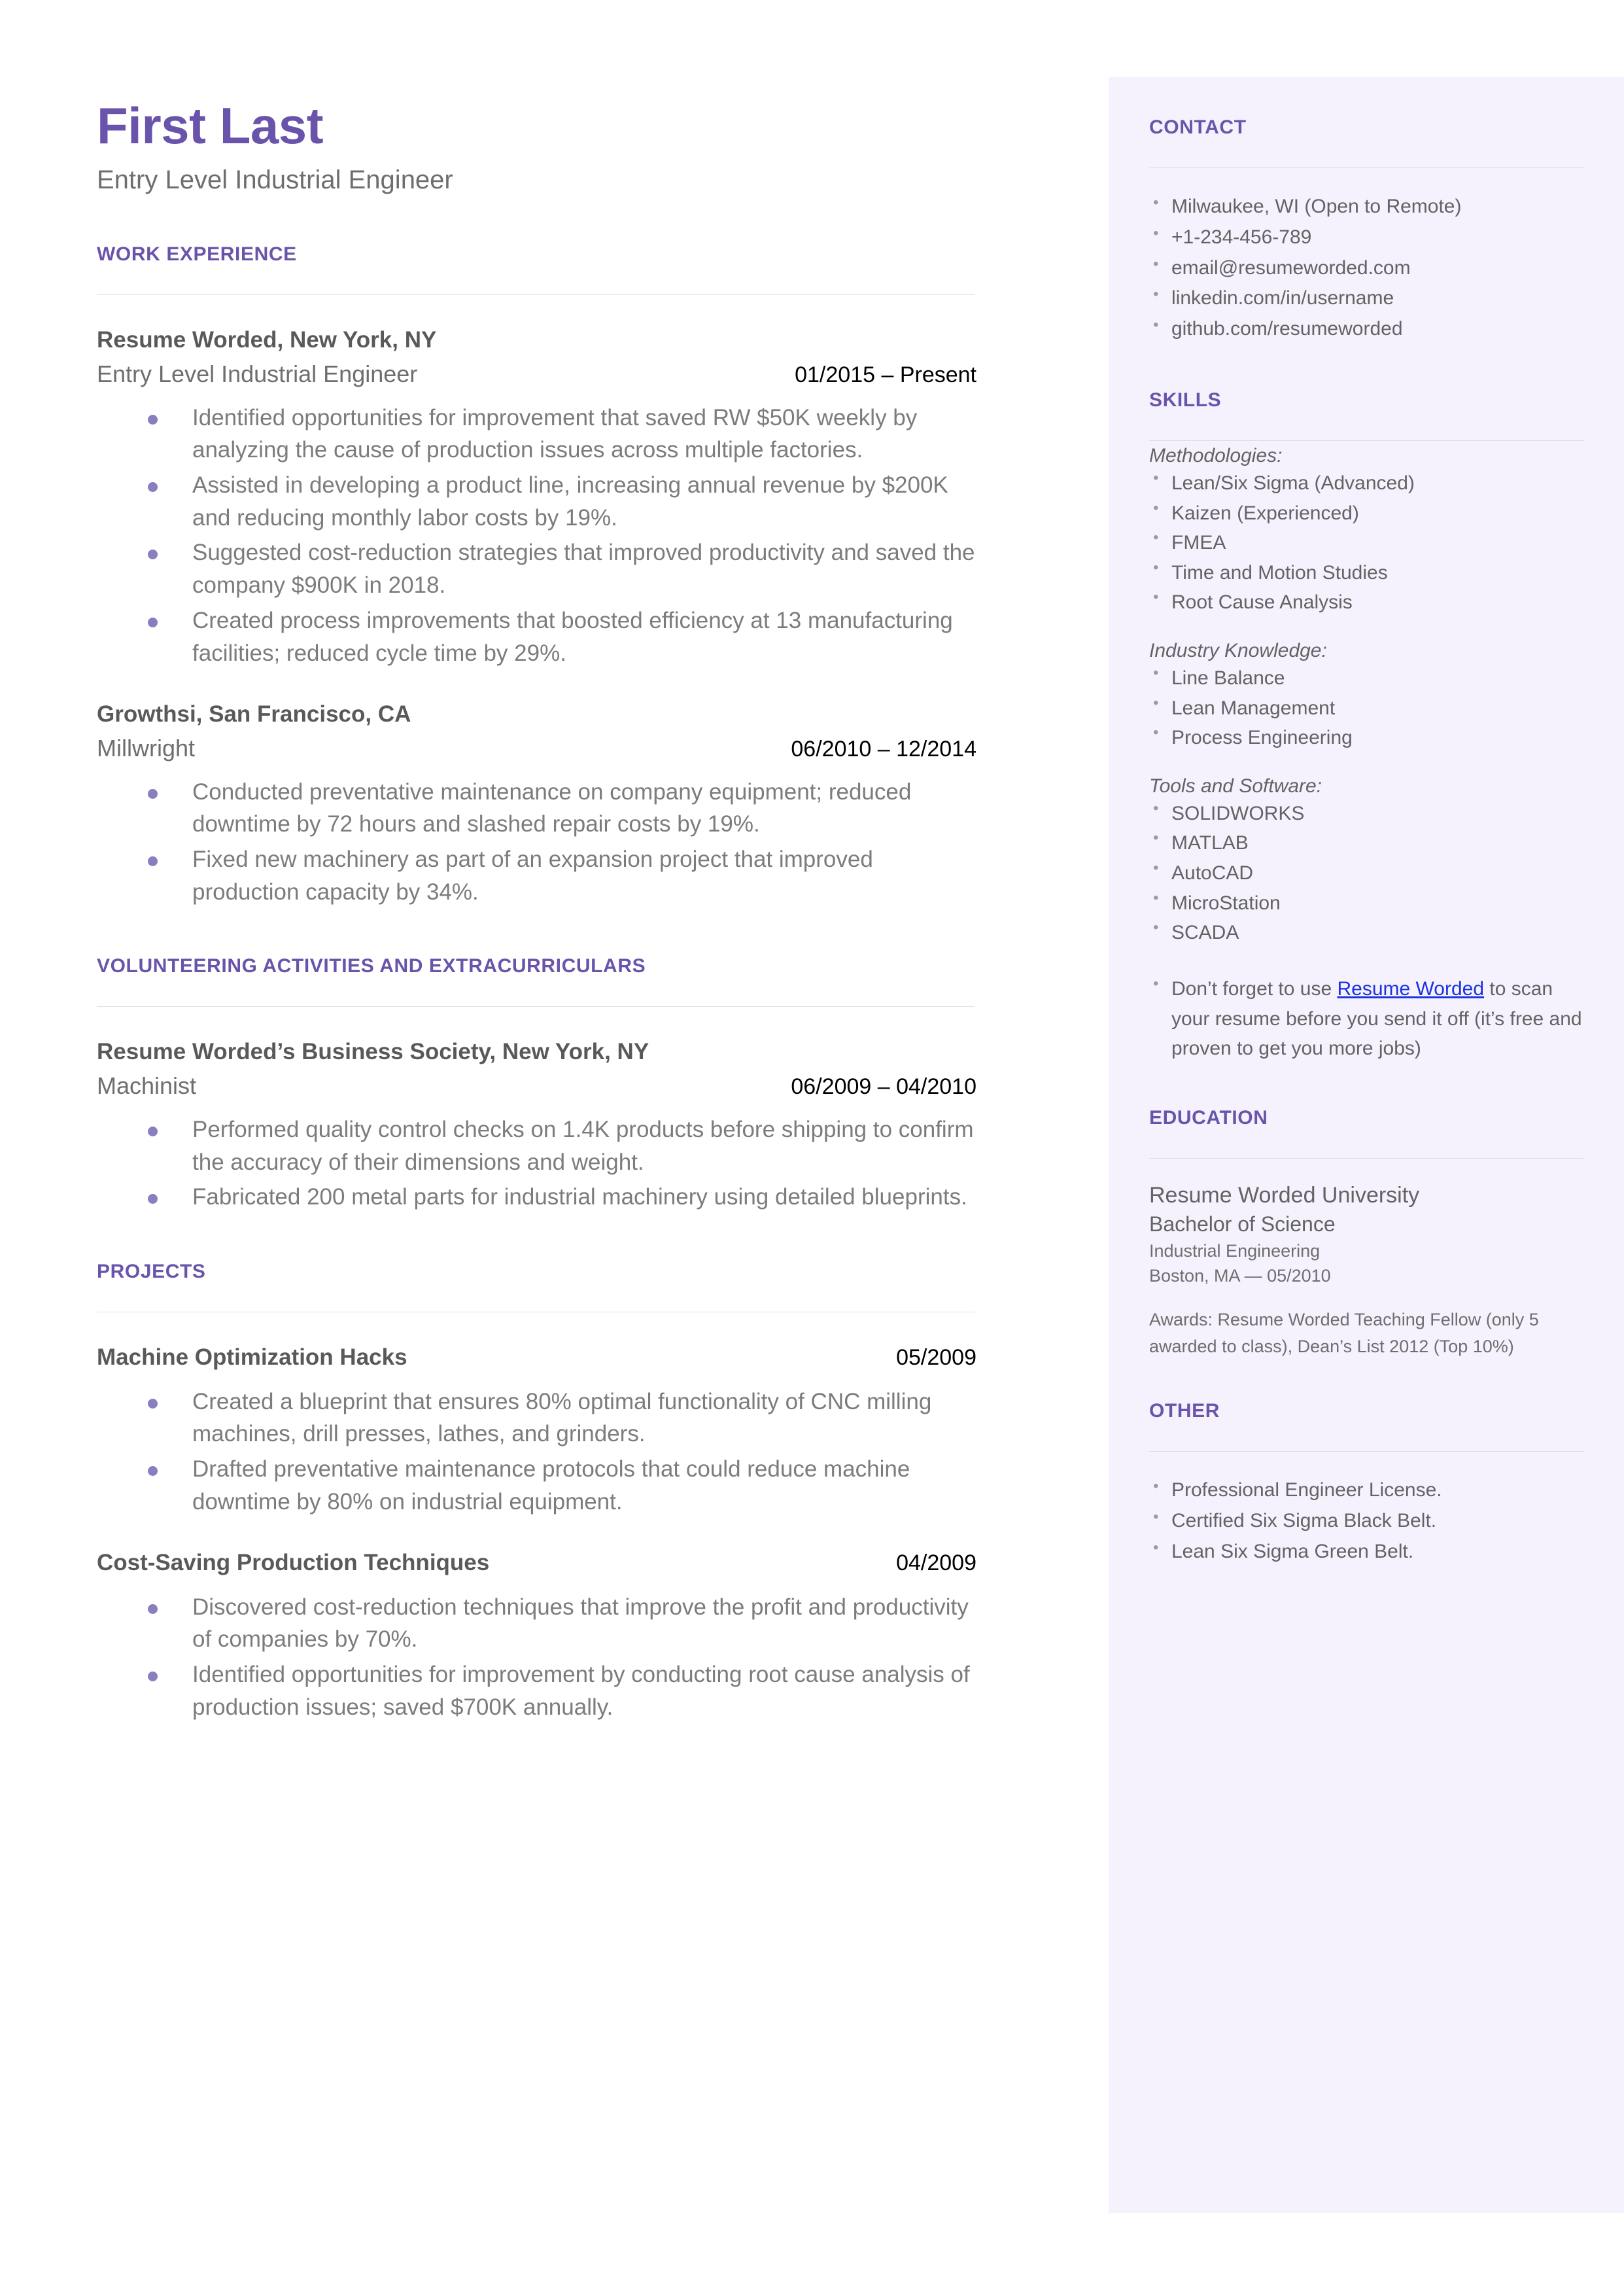  Describe the element at coordinates (293, 1563) in the screenshot. I see `project-title: Cost-Saving Production Techniques` at that location.